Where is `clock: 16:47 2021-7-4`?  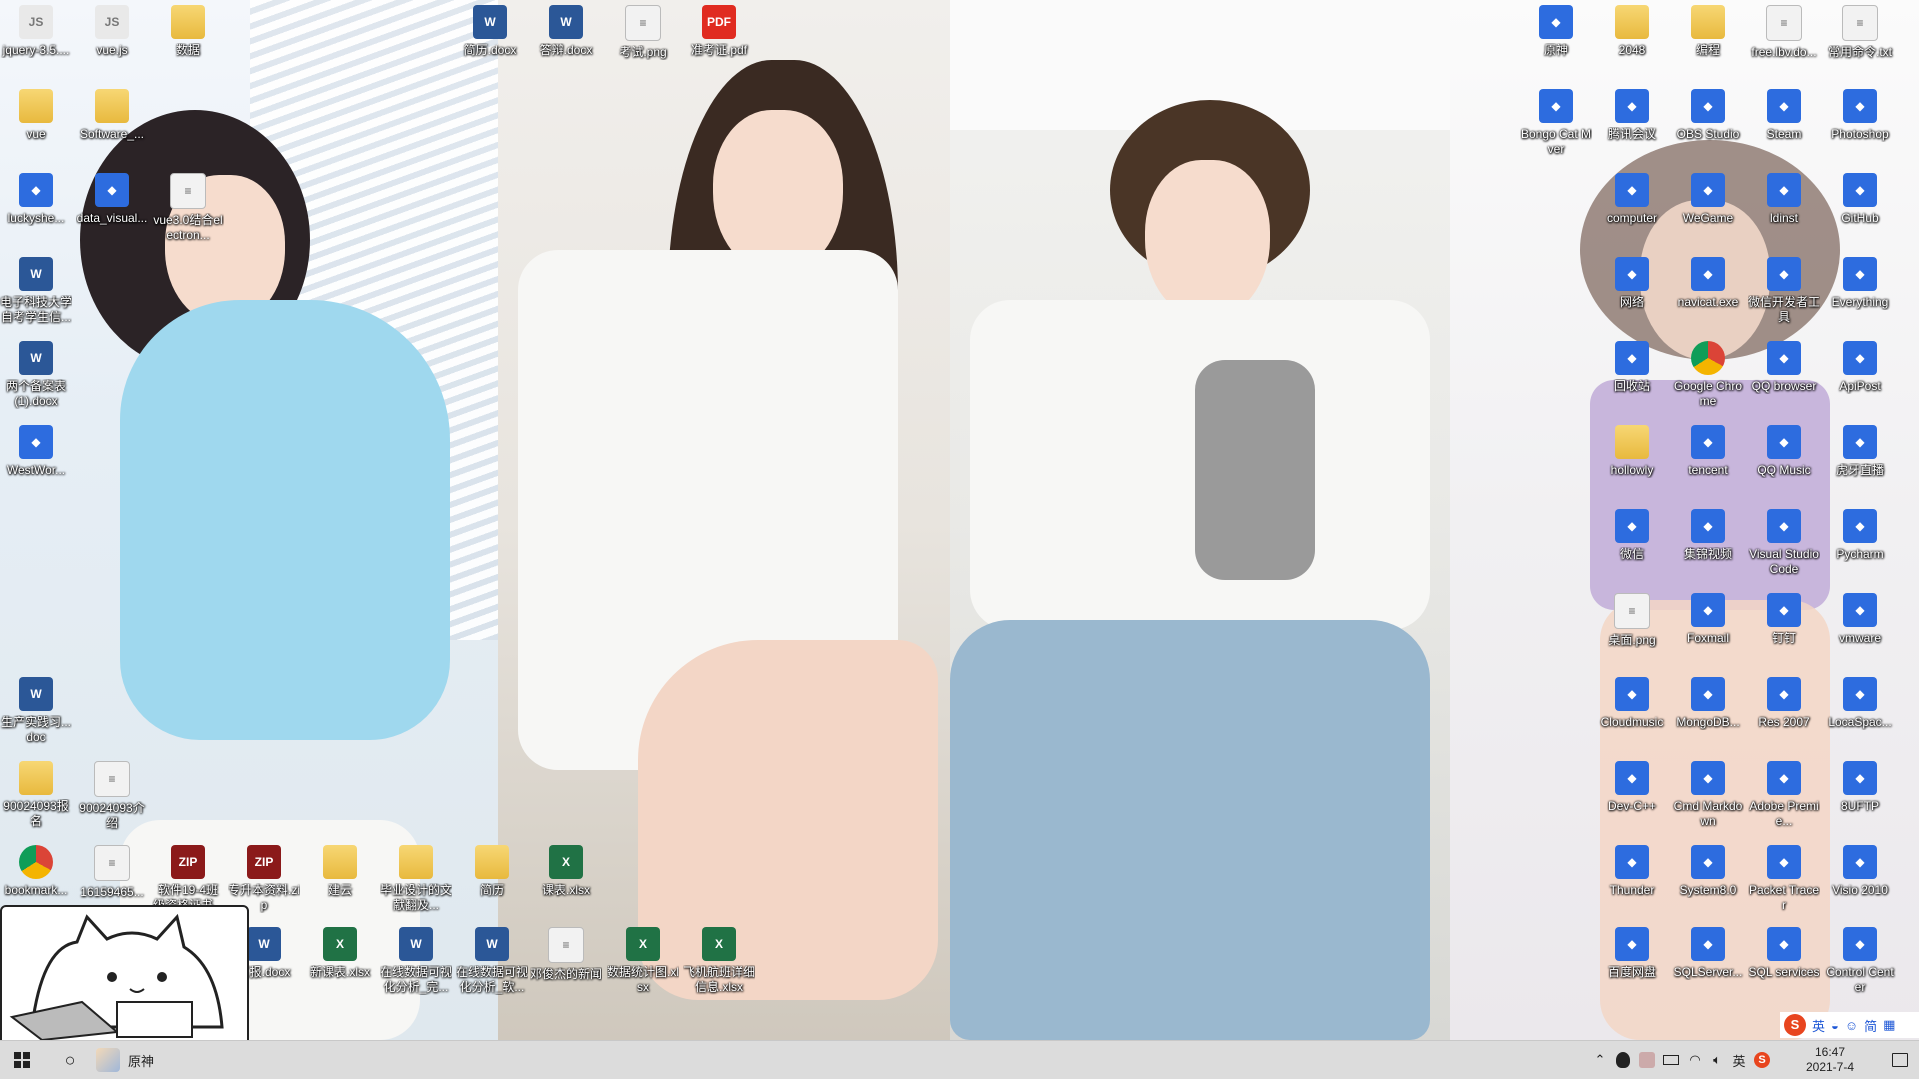 clock: 16:47 2021-7-4 is located at coordinates (1830, 1060).